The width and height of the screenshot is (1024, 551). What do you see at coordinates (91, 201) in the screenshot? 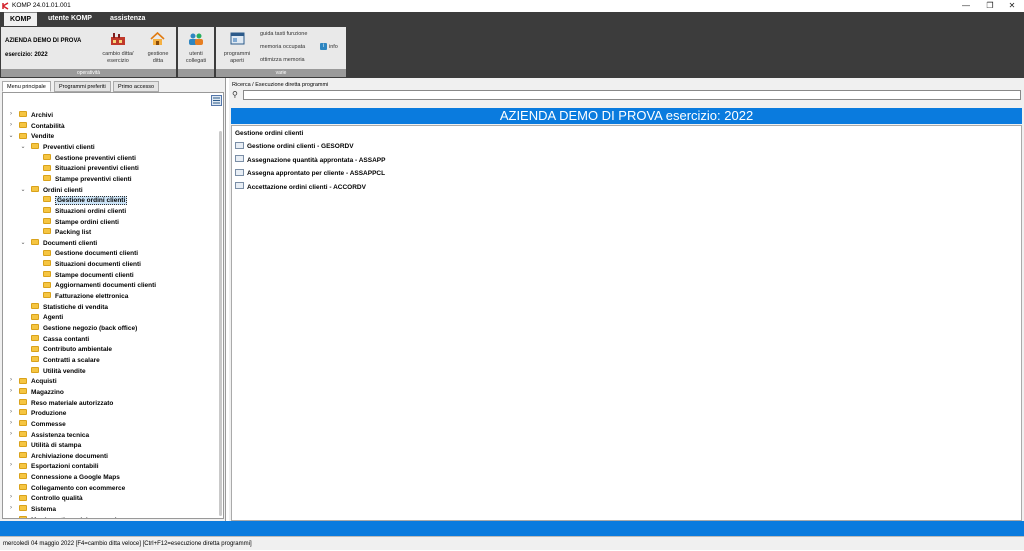
I see `tree-item-label: Gestione ordini clienti` at bounding box center [91, 201].